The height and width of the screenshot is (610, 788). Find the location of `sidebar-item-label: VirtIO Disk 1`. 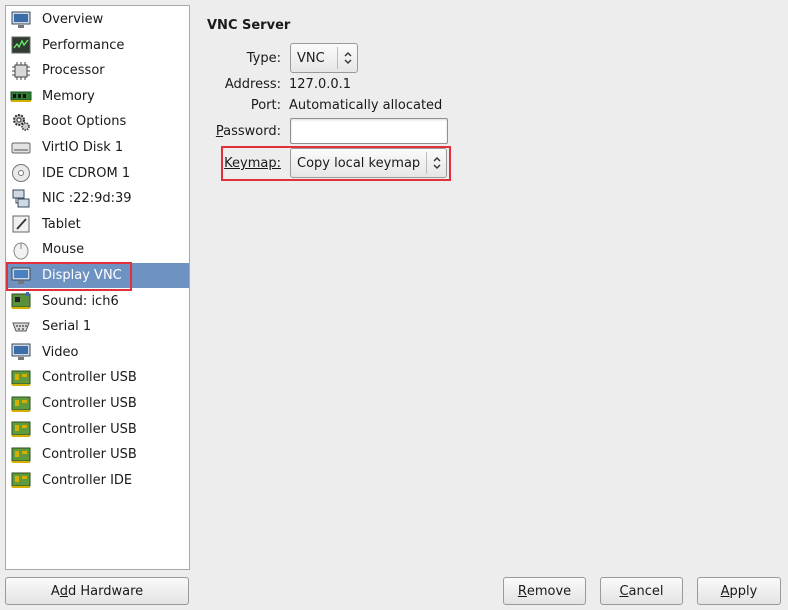

sidebar-item-label: VirtIO Disk 1 is located at coordinates (83, 147).